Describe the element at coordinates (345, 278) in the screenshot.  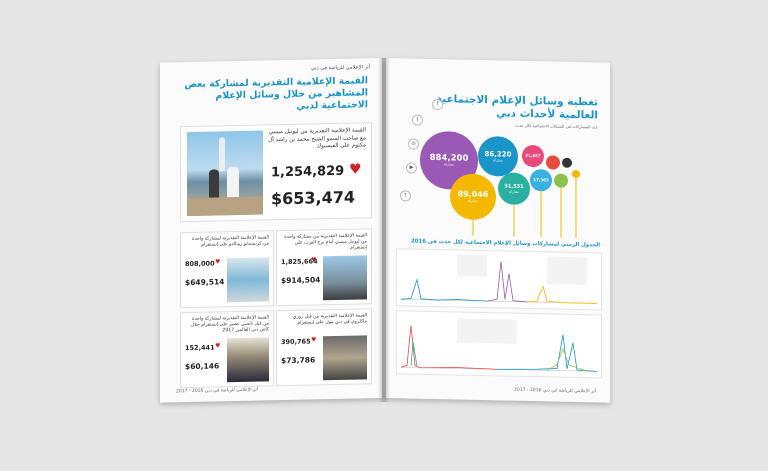
I see `card-1-photo` at that location.